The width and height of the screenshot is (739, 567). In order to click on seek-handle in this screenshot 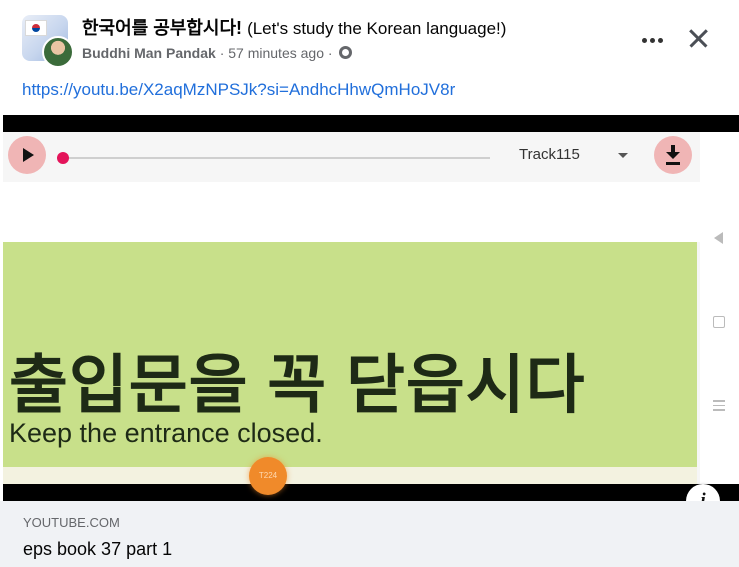, I will do `click(63, 158)`.